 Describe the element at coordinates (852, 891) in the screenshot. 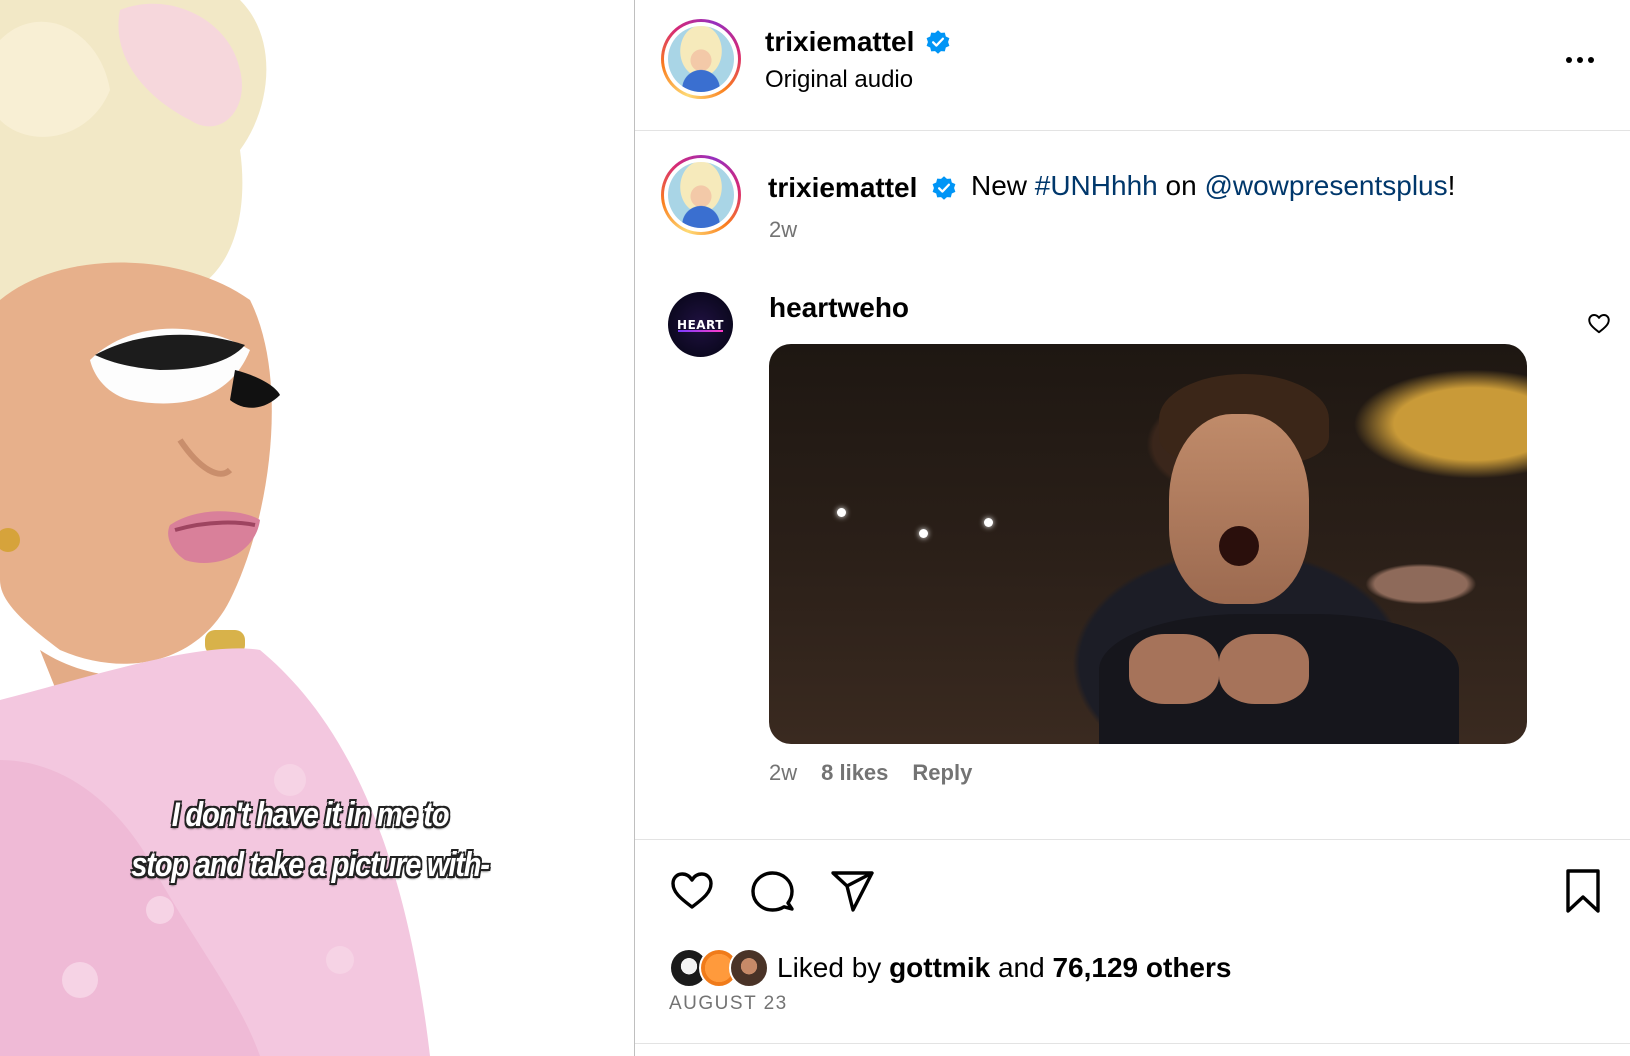

I see `share-send-icon` at that location.